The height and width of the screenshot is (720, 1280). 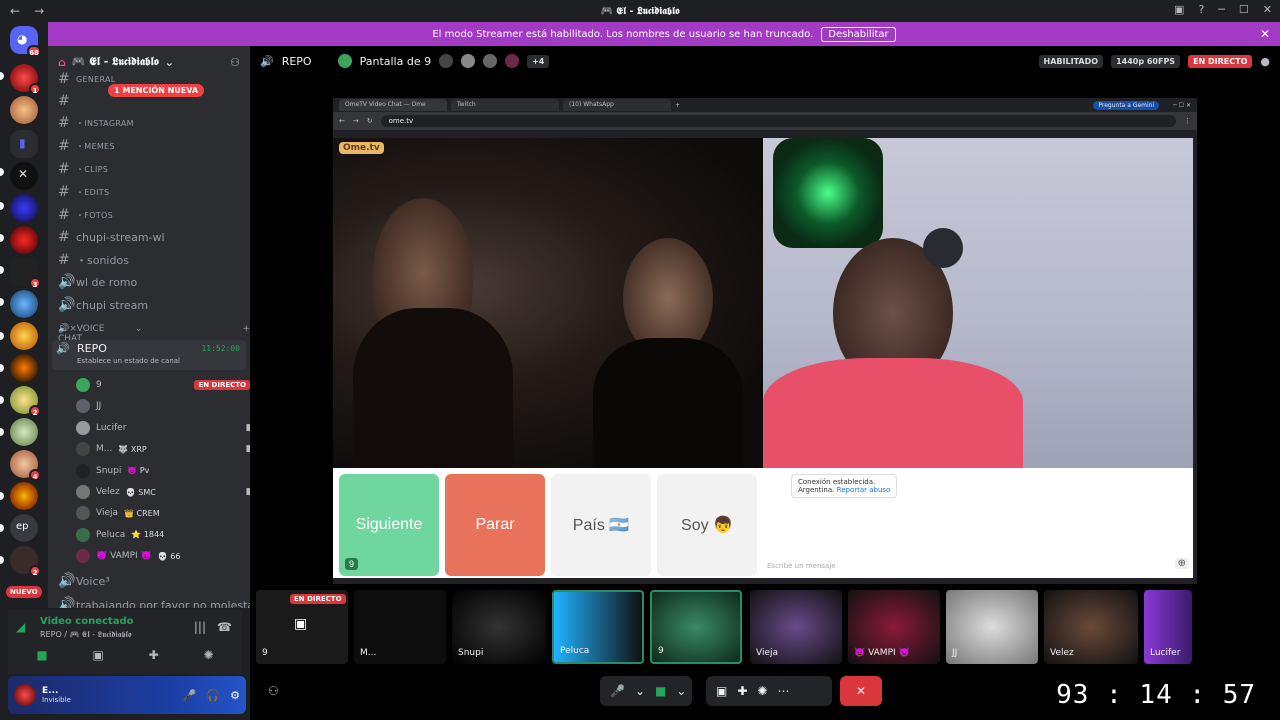 What do you see at coordinates (499, 627) in the screenshot?
I see `participant-tile: Snupi` at bounding box center [499, 627].